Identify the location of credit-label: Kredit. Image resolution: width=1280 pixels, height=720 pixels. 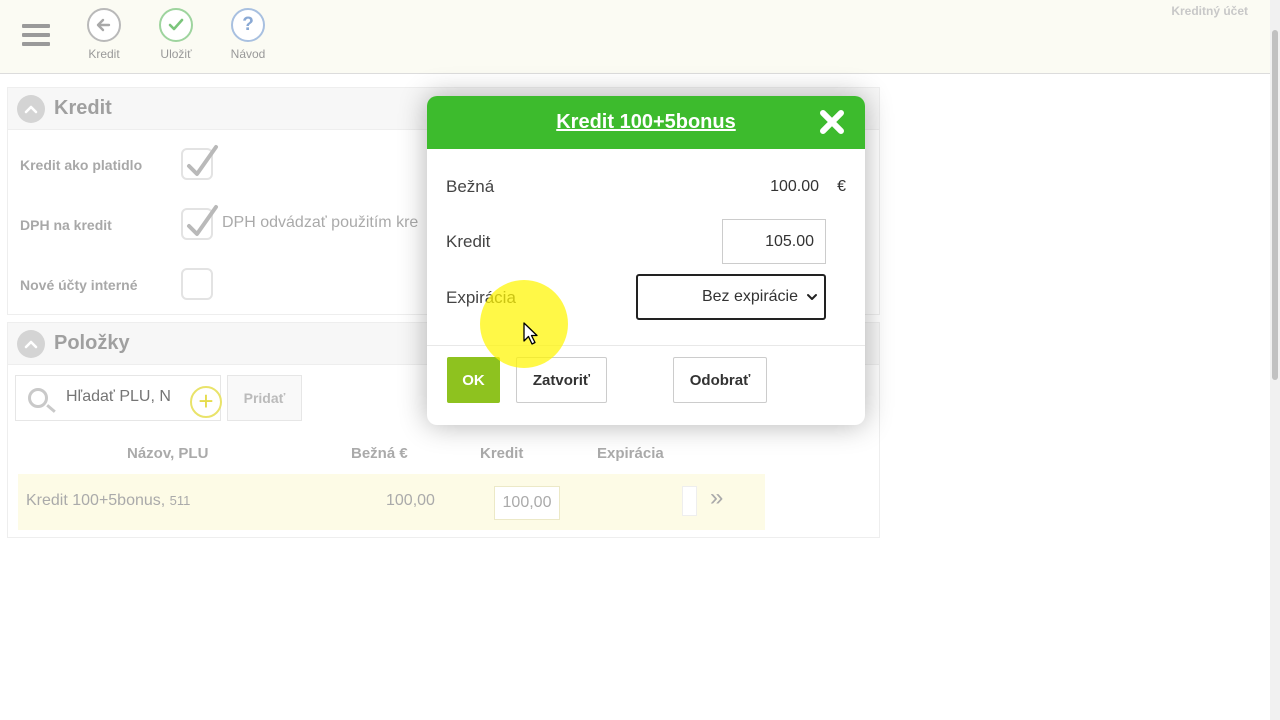
(468, 241).